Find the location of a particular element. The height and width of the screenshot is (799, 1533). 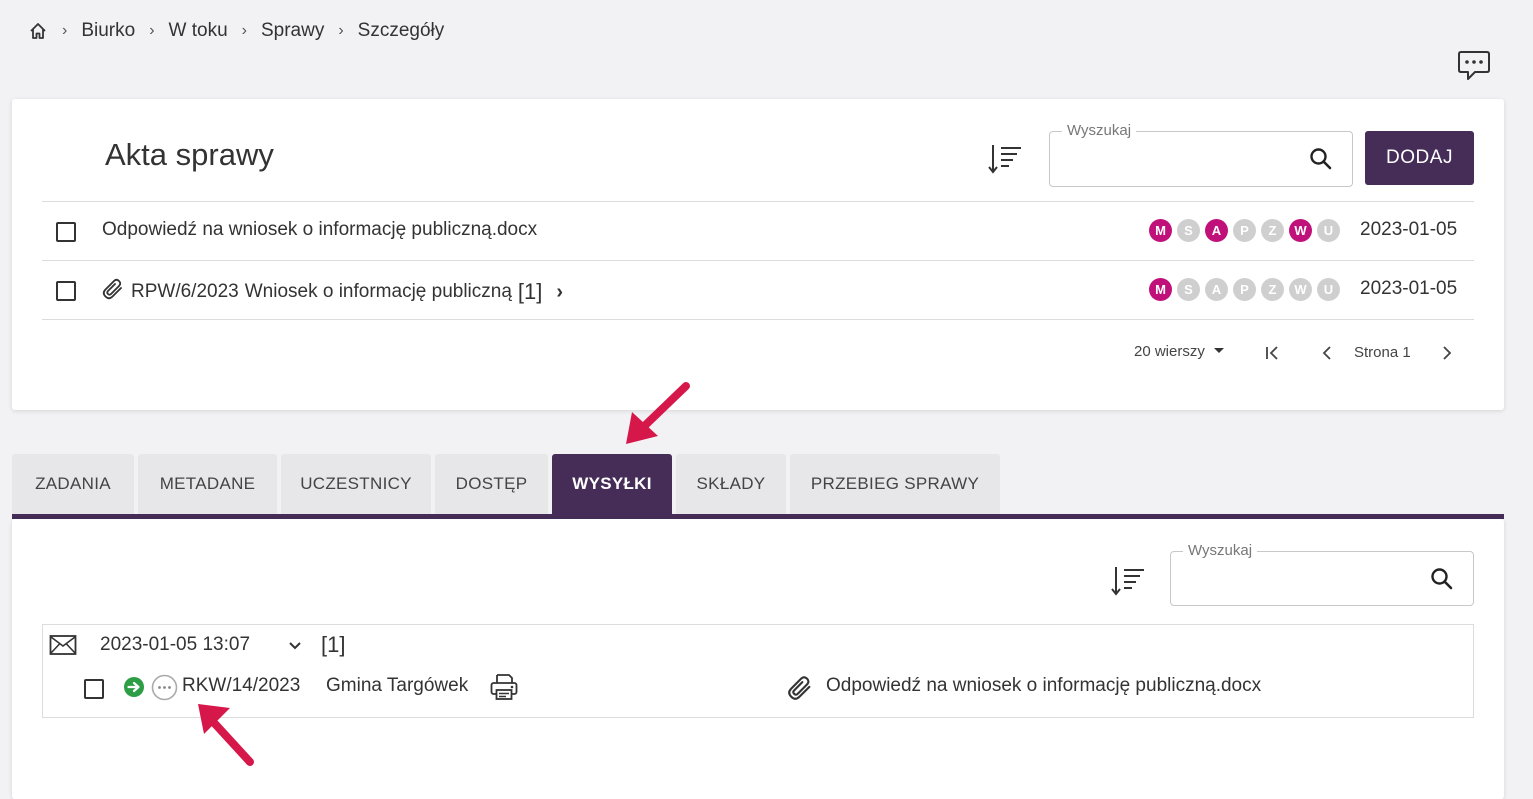

rows-per-page-label: 20 wierszy is located at coordinates (1169, 351).